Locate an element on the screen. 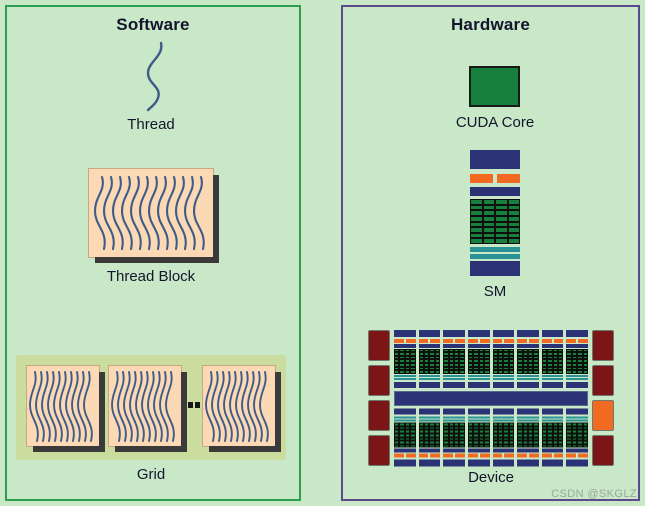  sm-register-file-bar is located at coordinates (495, 191).